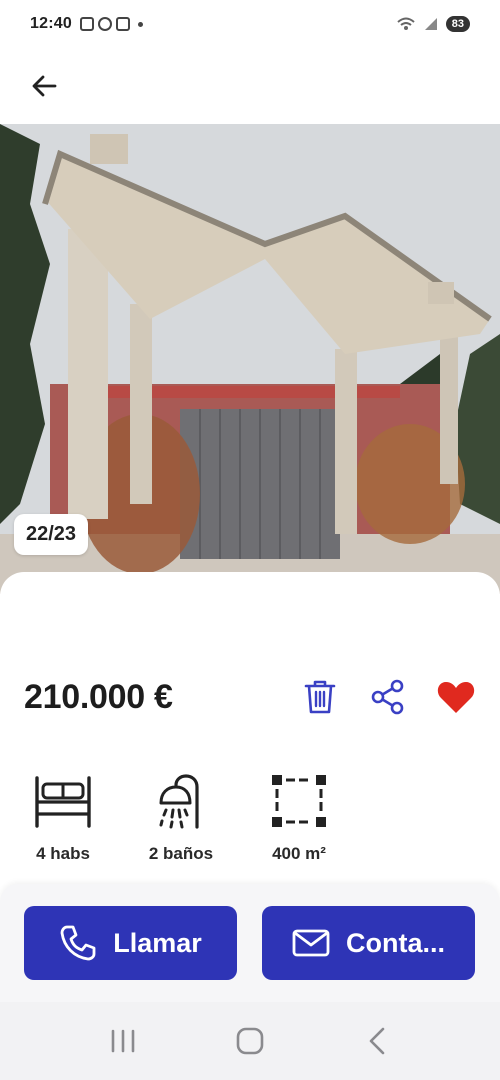 The height and width of the screenshot is (1080, 500). I want to click on mail-icon, so click(311, 943).